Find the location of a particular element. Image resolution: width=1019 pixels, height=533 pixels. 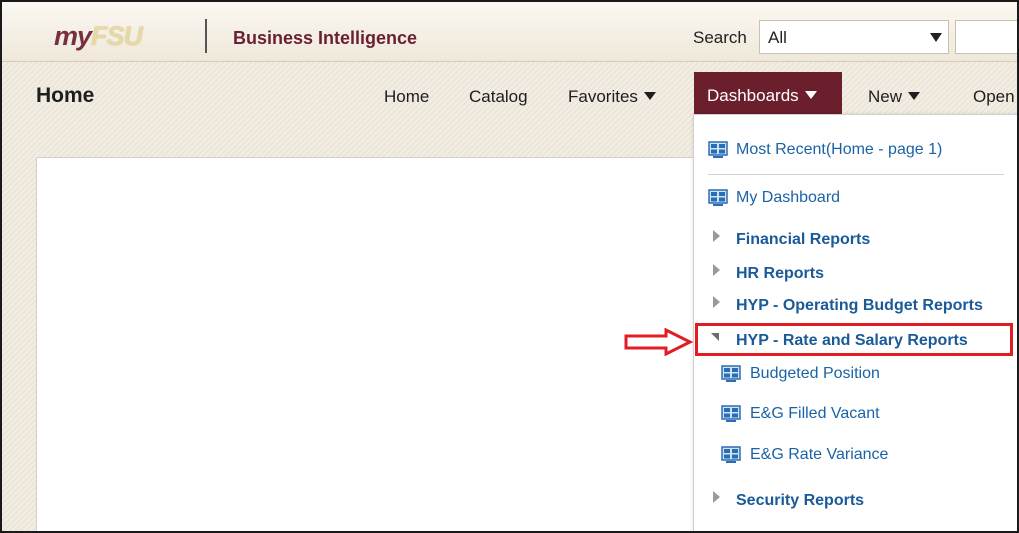

nav-catalog: Catalog is located at coordinates (498, 97).